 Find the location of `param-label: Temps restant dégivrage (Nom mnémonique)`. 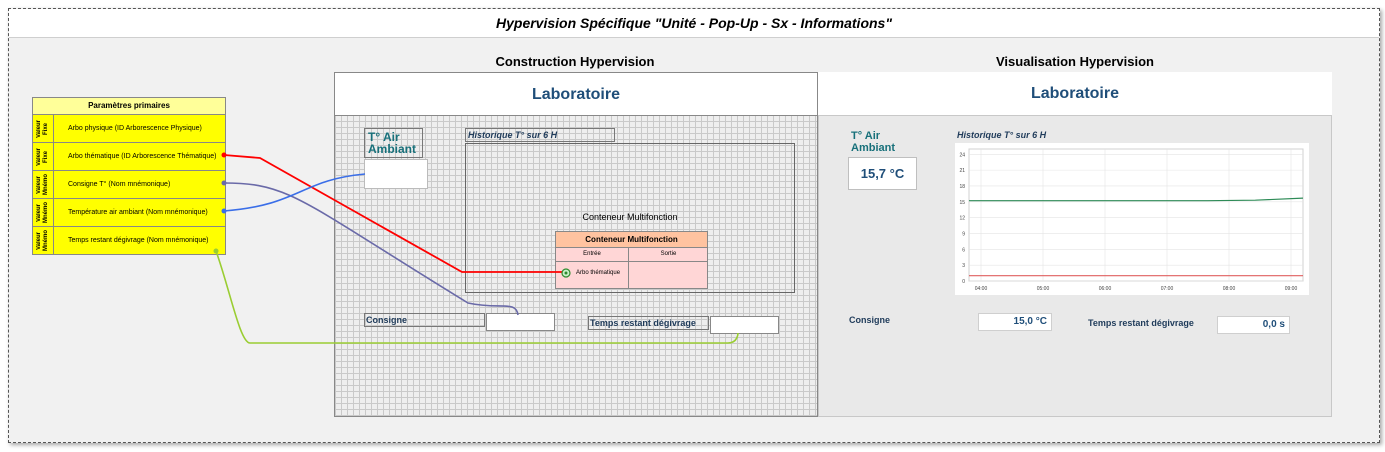

param-label: Temps restant dégivrage (Nom mnémonique) is located at coordinates (138, 240).